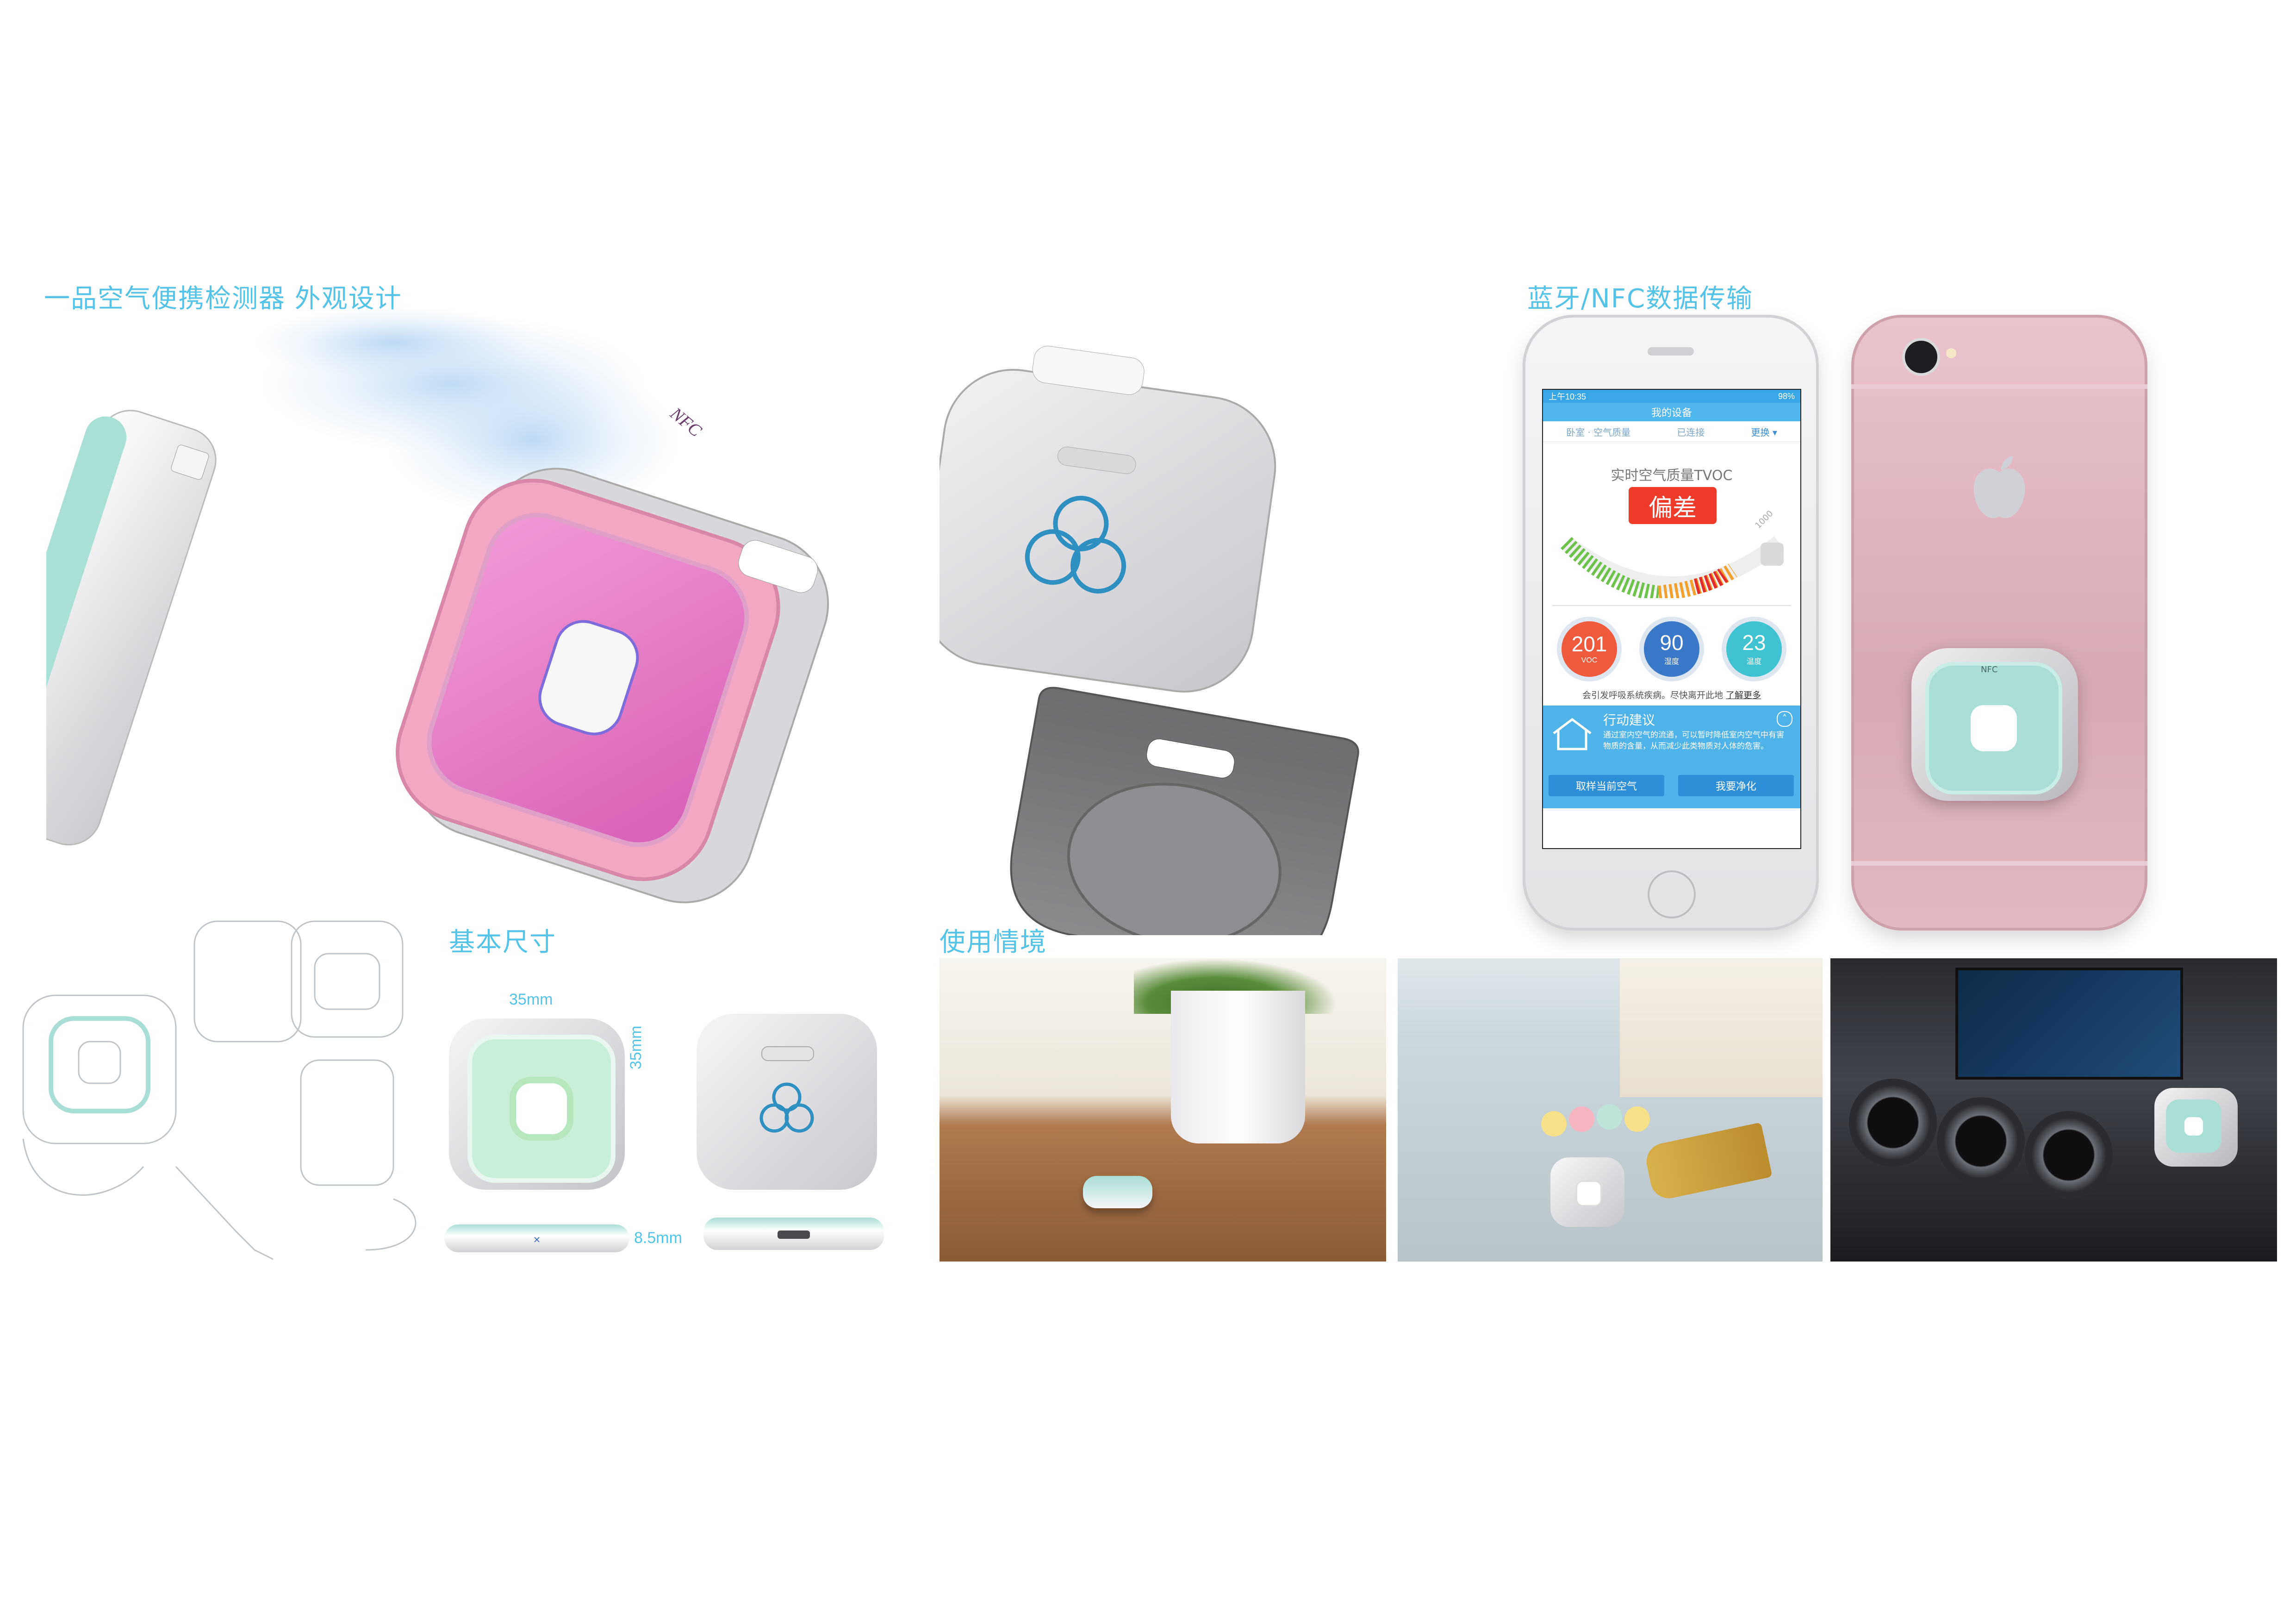  I want to click on connection-status: 已连接, so click(1691, 432).